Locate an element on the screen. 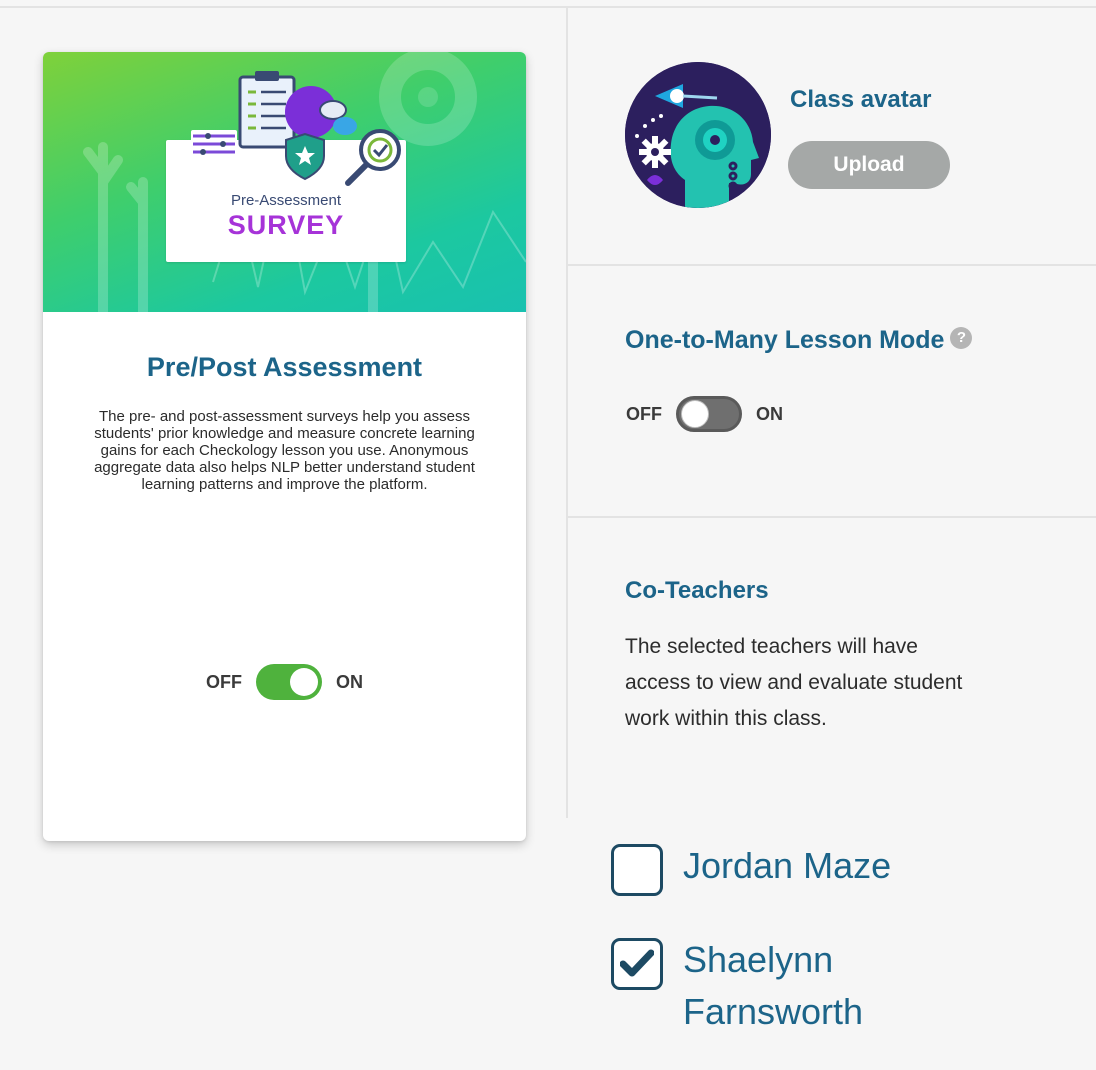 Image resolution: width=1096 pixels, height=1070 pixels. class-avatar-heading: Class avatar is located at coordinates (861, 99).